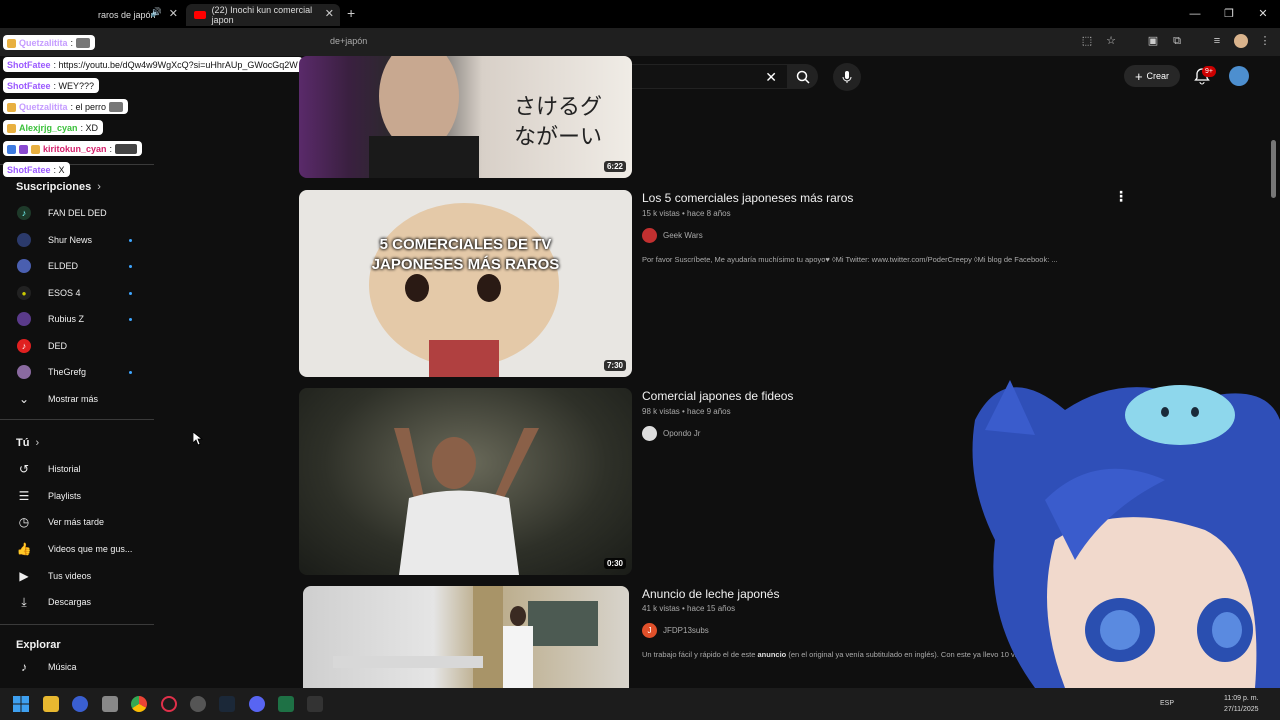 This screenshot has width=1280, height=720. What do you see at coordinates (349, 41) in the screenshot?
I see `address-text: de+japón` at bounding box center [349, 41].